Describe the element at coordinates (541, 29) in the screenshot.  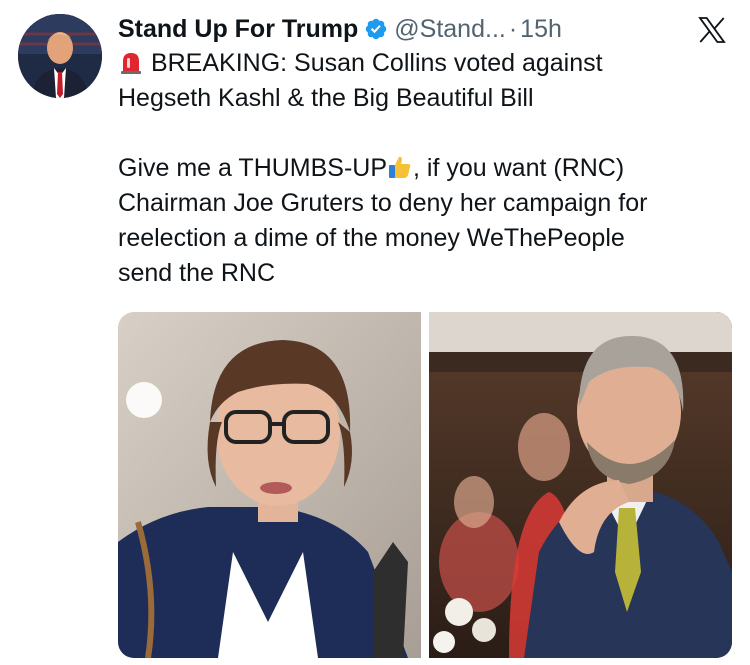
I see `timestamp: 15h` at that location.